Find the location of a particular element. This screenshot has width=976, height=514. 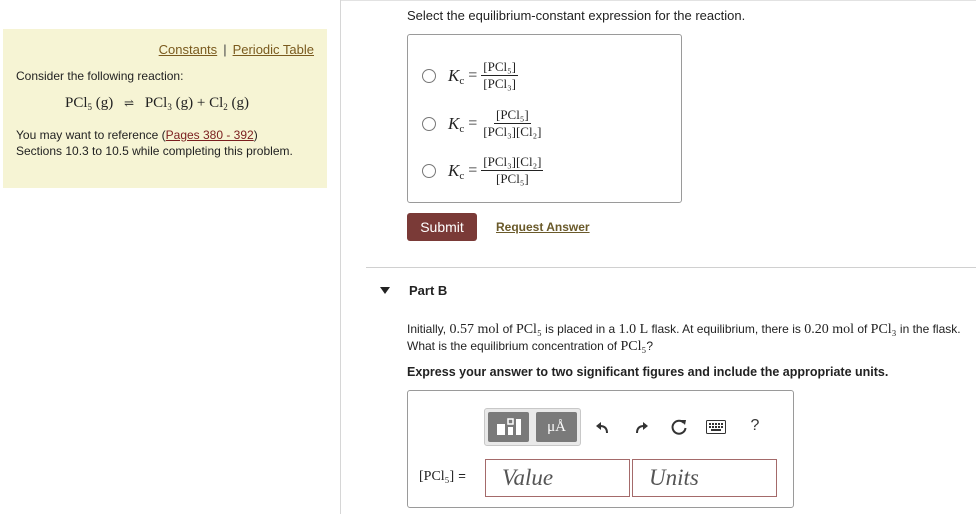

answer-label: [PCl₅] = is located at coordinates (442, 476).